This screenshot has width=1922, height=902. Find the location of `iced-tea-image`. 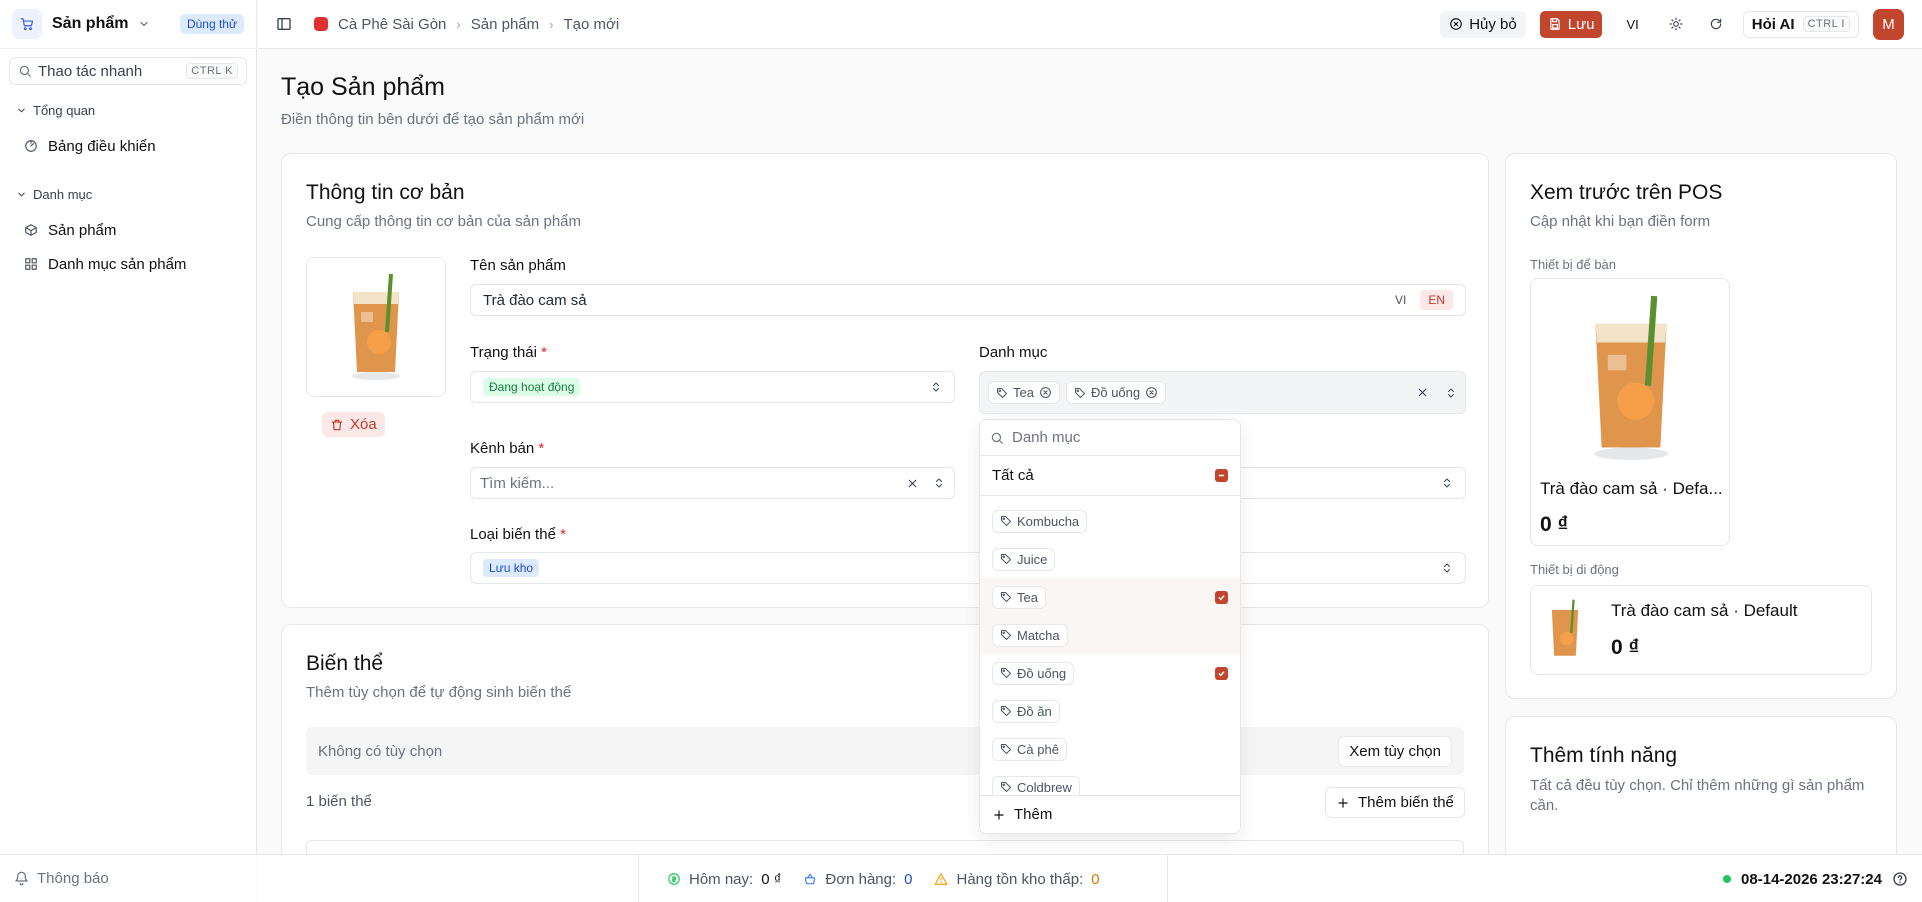

iced-tea-image is located at coordinates (376, 326).